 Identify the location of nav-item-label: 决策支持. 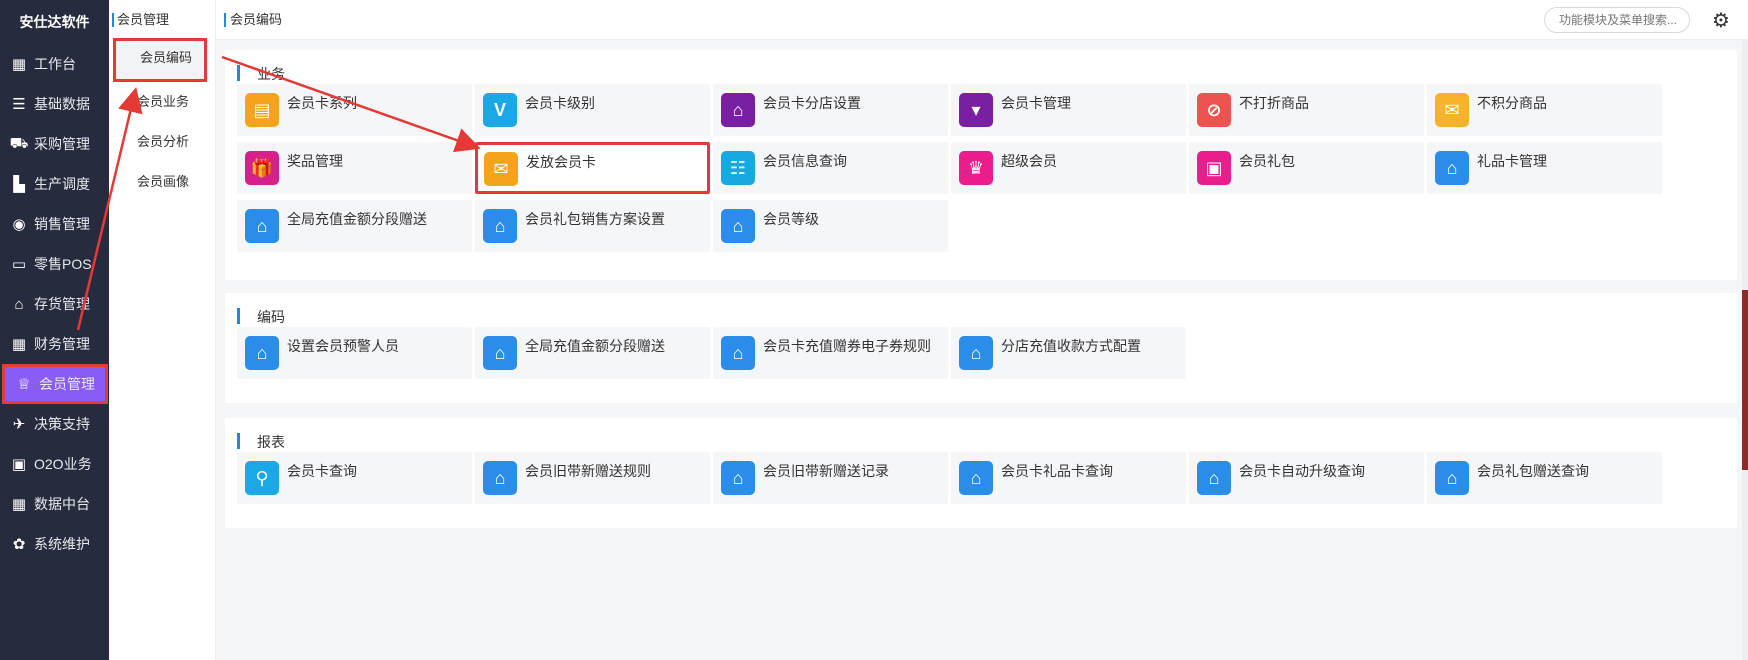
(62, 424).